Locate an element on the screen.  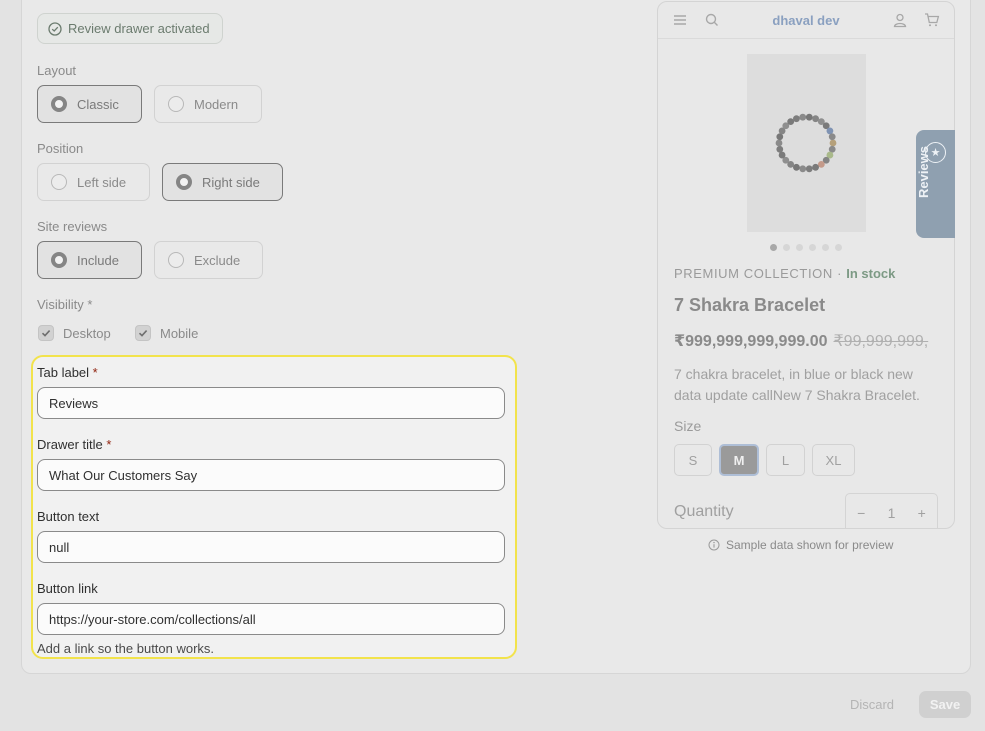
sample-note-text: Sample data shown for preview is located at coordinates (810, 545).